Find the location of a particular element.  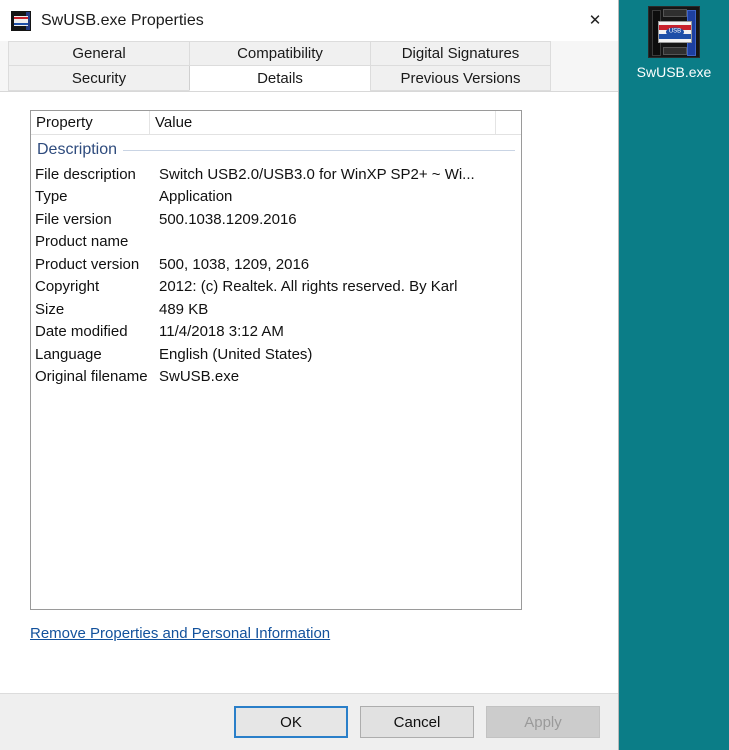

property-name: File version is located at coordinates (73, 219).